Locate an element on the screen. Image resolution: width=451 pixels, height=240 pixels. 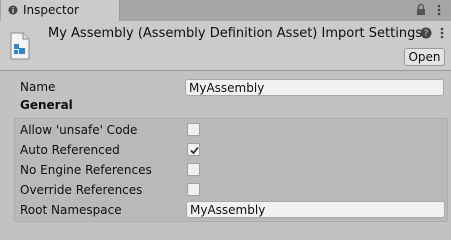
name-field is located at coordinates (314, 87).